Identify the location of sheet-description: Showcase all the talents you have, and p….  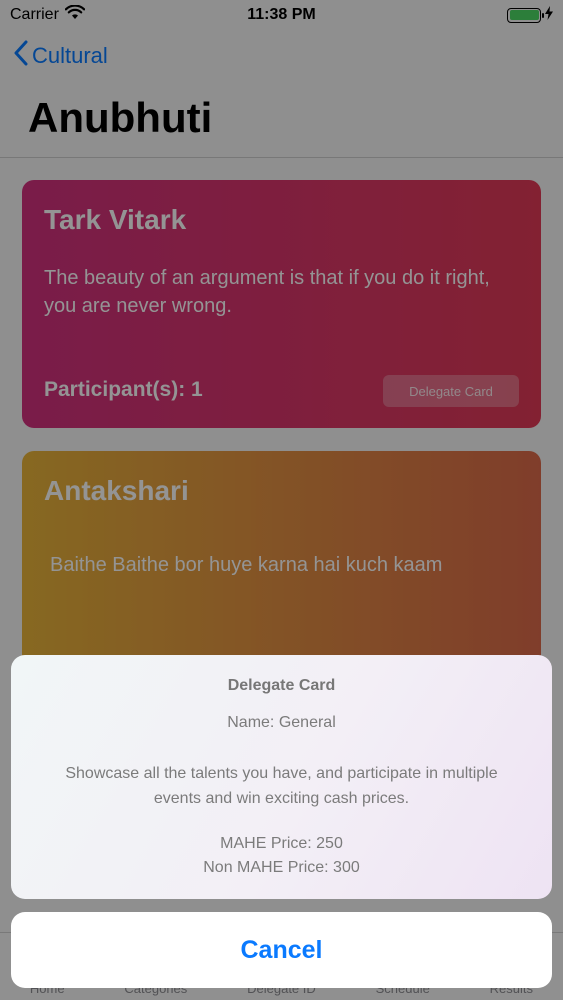
(281, 786).